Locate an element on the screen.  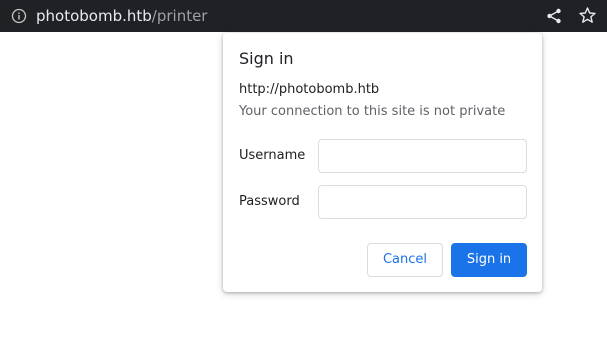
url-path: /printer is located at coordinates (179, 16).